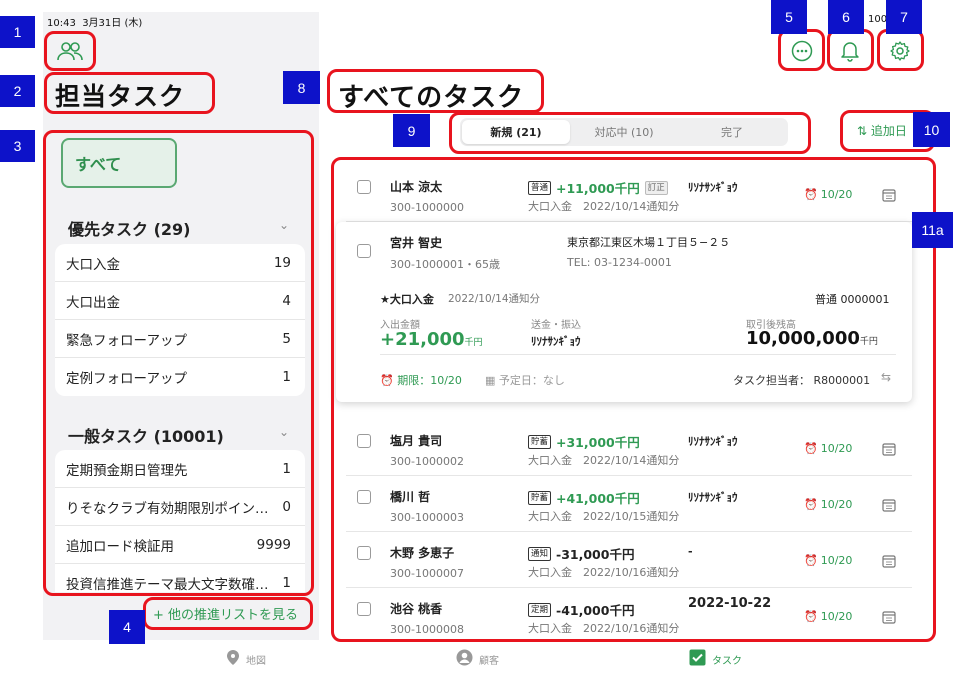 The image size is (953, 678). Describe the element at coordinates (904, 17) in the screenshot. I see `annotation-label: 7` at that location.